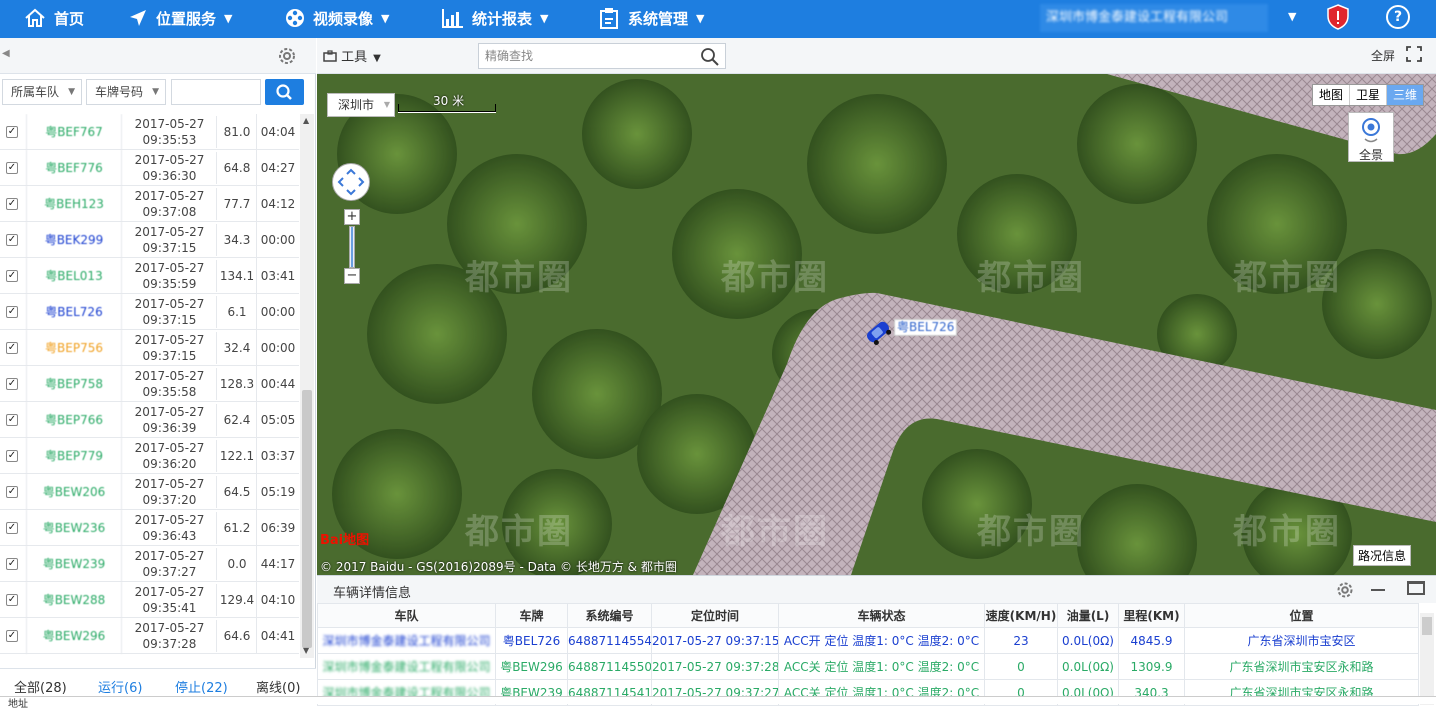 The image size is (1436, 710). What do you see at coordinates (1332, 95) in the screenshot?
I see `map-type-map: 地图` at bounding box center [1332, 95].